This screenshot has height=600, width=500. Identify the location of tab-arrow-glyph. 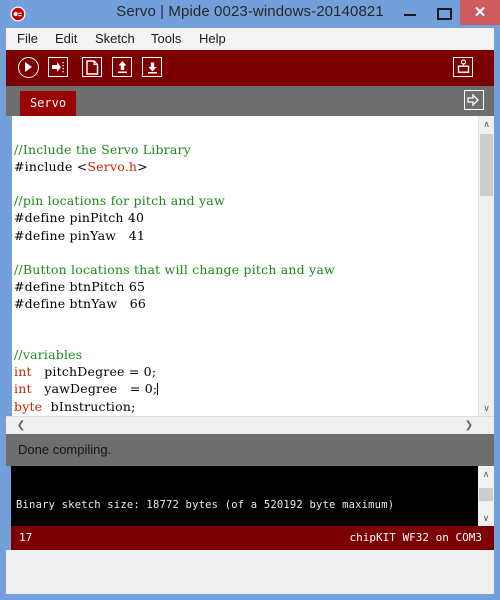
(473, 100).